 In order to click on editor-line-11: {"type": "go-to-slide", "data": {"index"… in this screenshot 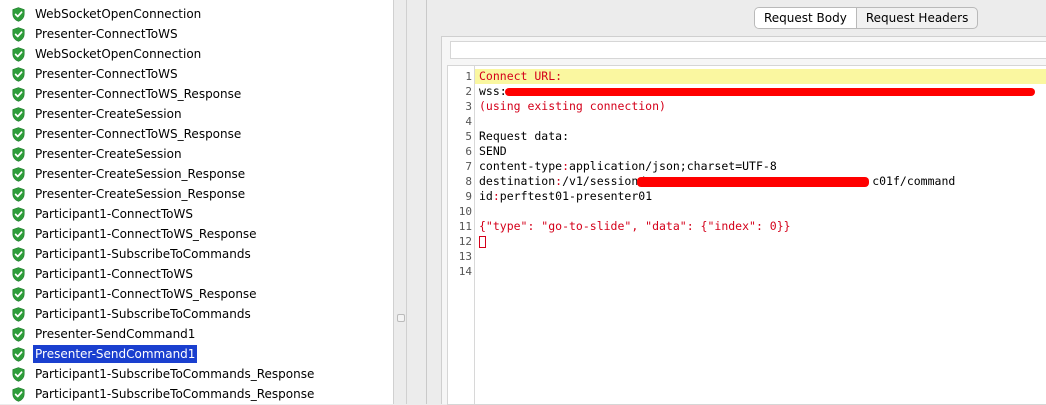, I will do `click(760, 226)`.